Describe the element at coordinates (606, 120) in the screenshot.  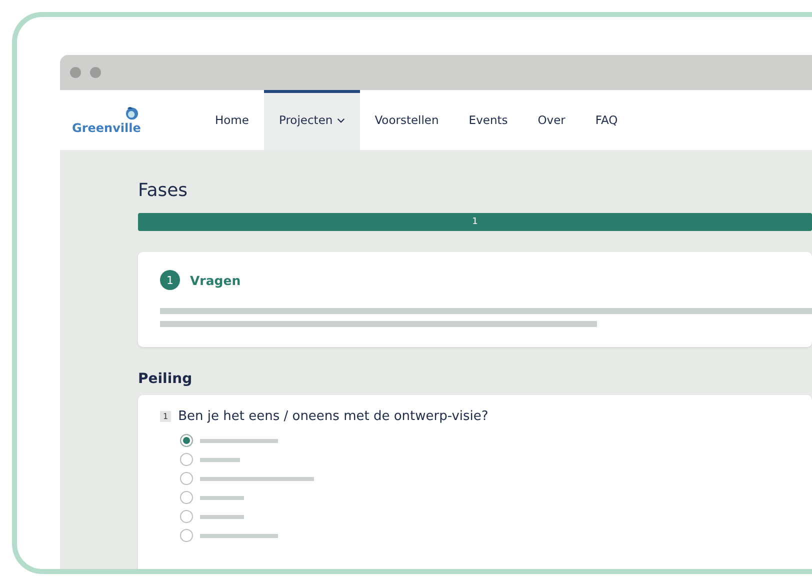
I see `nav-tab: FAQ` at that location.